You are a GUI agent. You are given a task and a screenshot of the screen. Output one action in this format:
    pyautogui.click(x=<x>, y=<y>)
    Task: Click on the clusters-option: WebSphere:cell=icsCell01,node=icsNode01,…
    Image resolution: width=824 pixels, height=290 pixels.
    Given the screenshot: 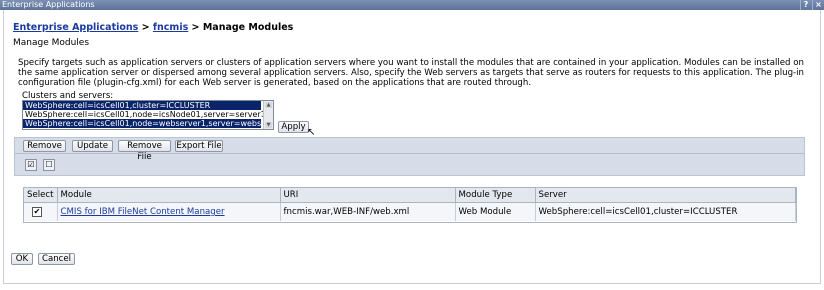 What is the action you would take?
    pyautogui.click(x=144, y=114)
    